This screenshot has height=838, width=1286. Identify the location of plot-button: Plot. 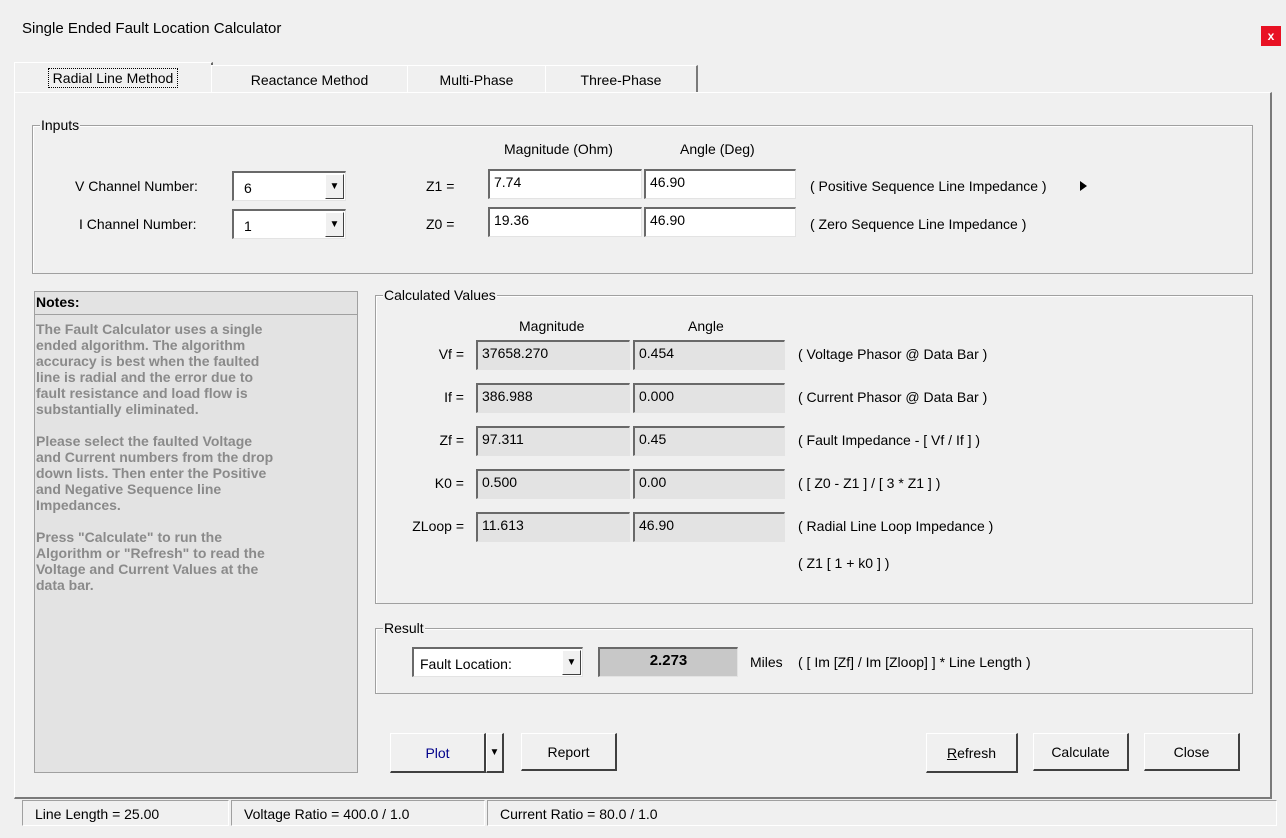
(438, 753).